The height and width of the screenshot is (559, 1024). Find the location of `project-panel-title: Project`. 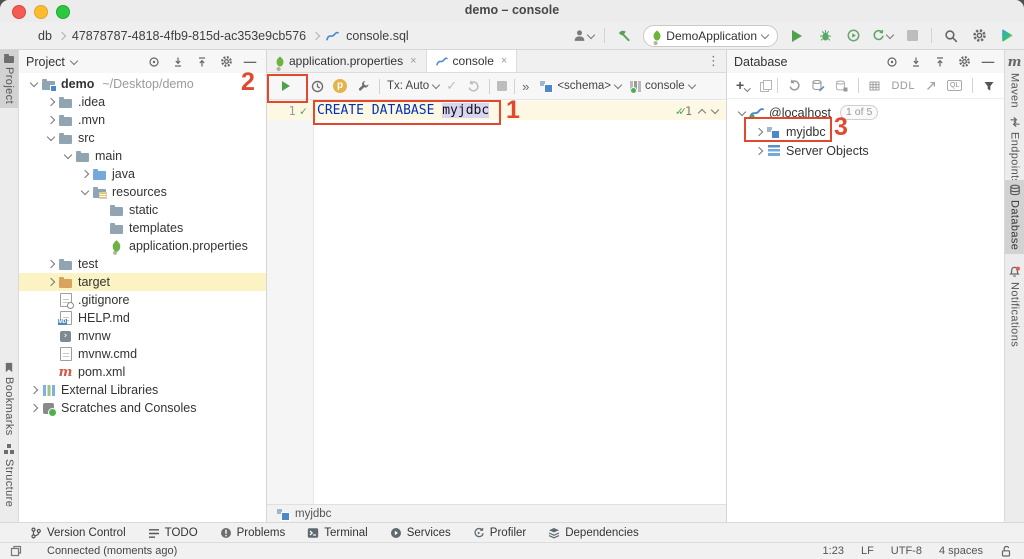

project-panel-title: Project is located at coordinates (45, 62).